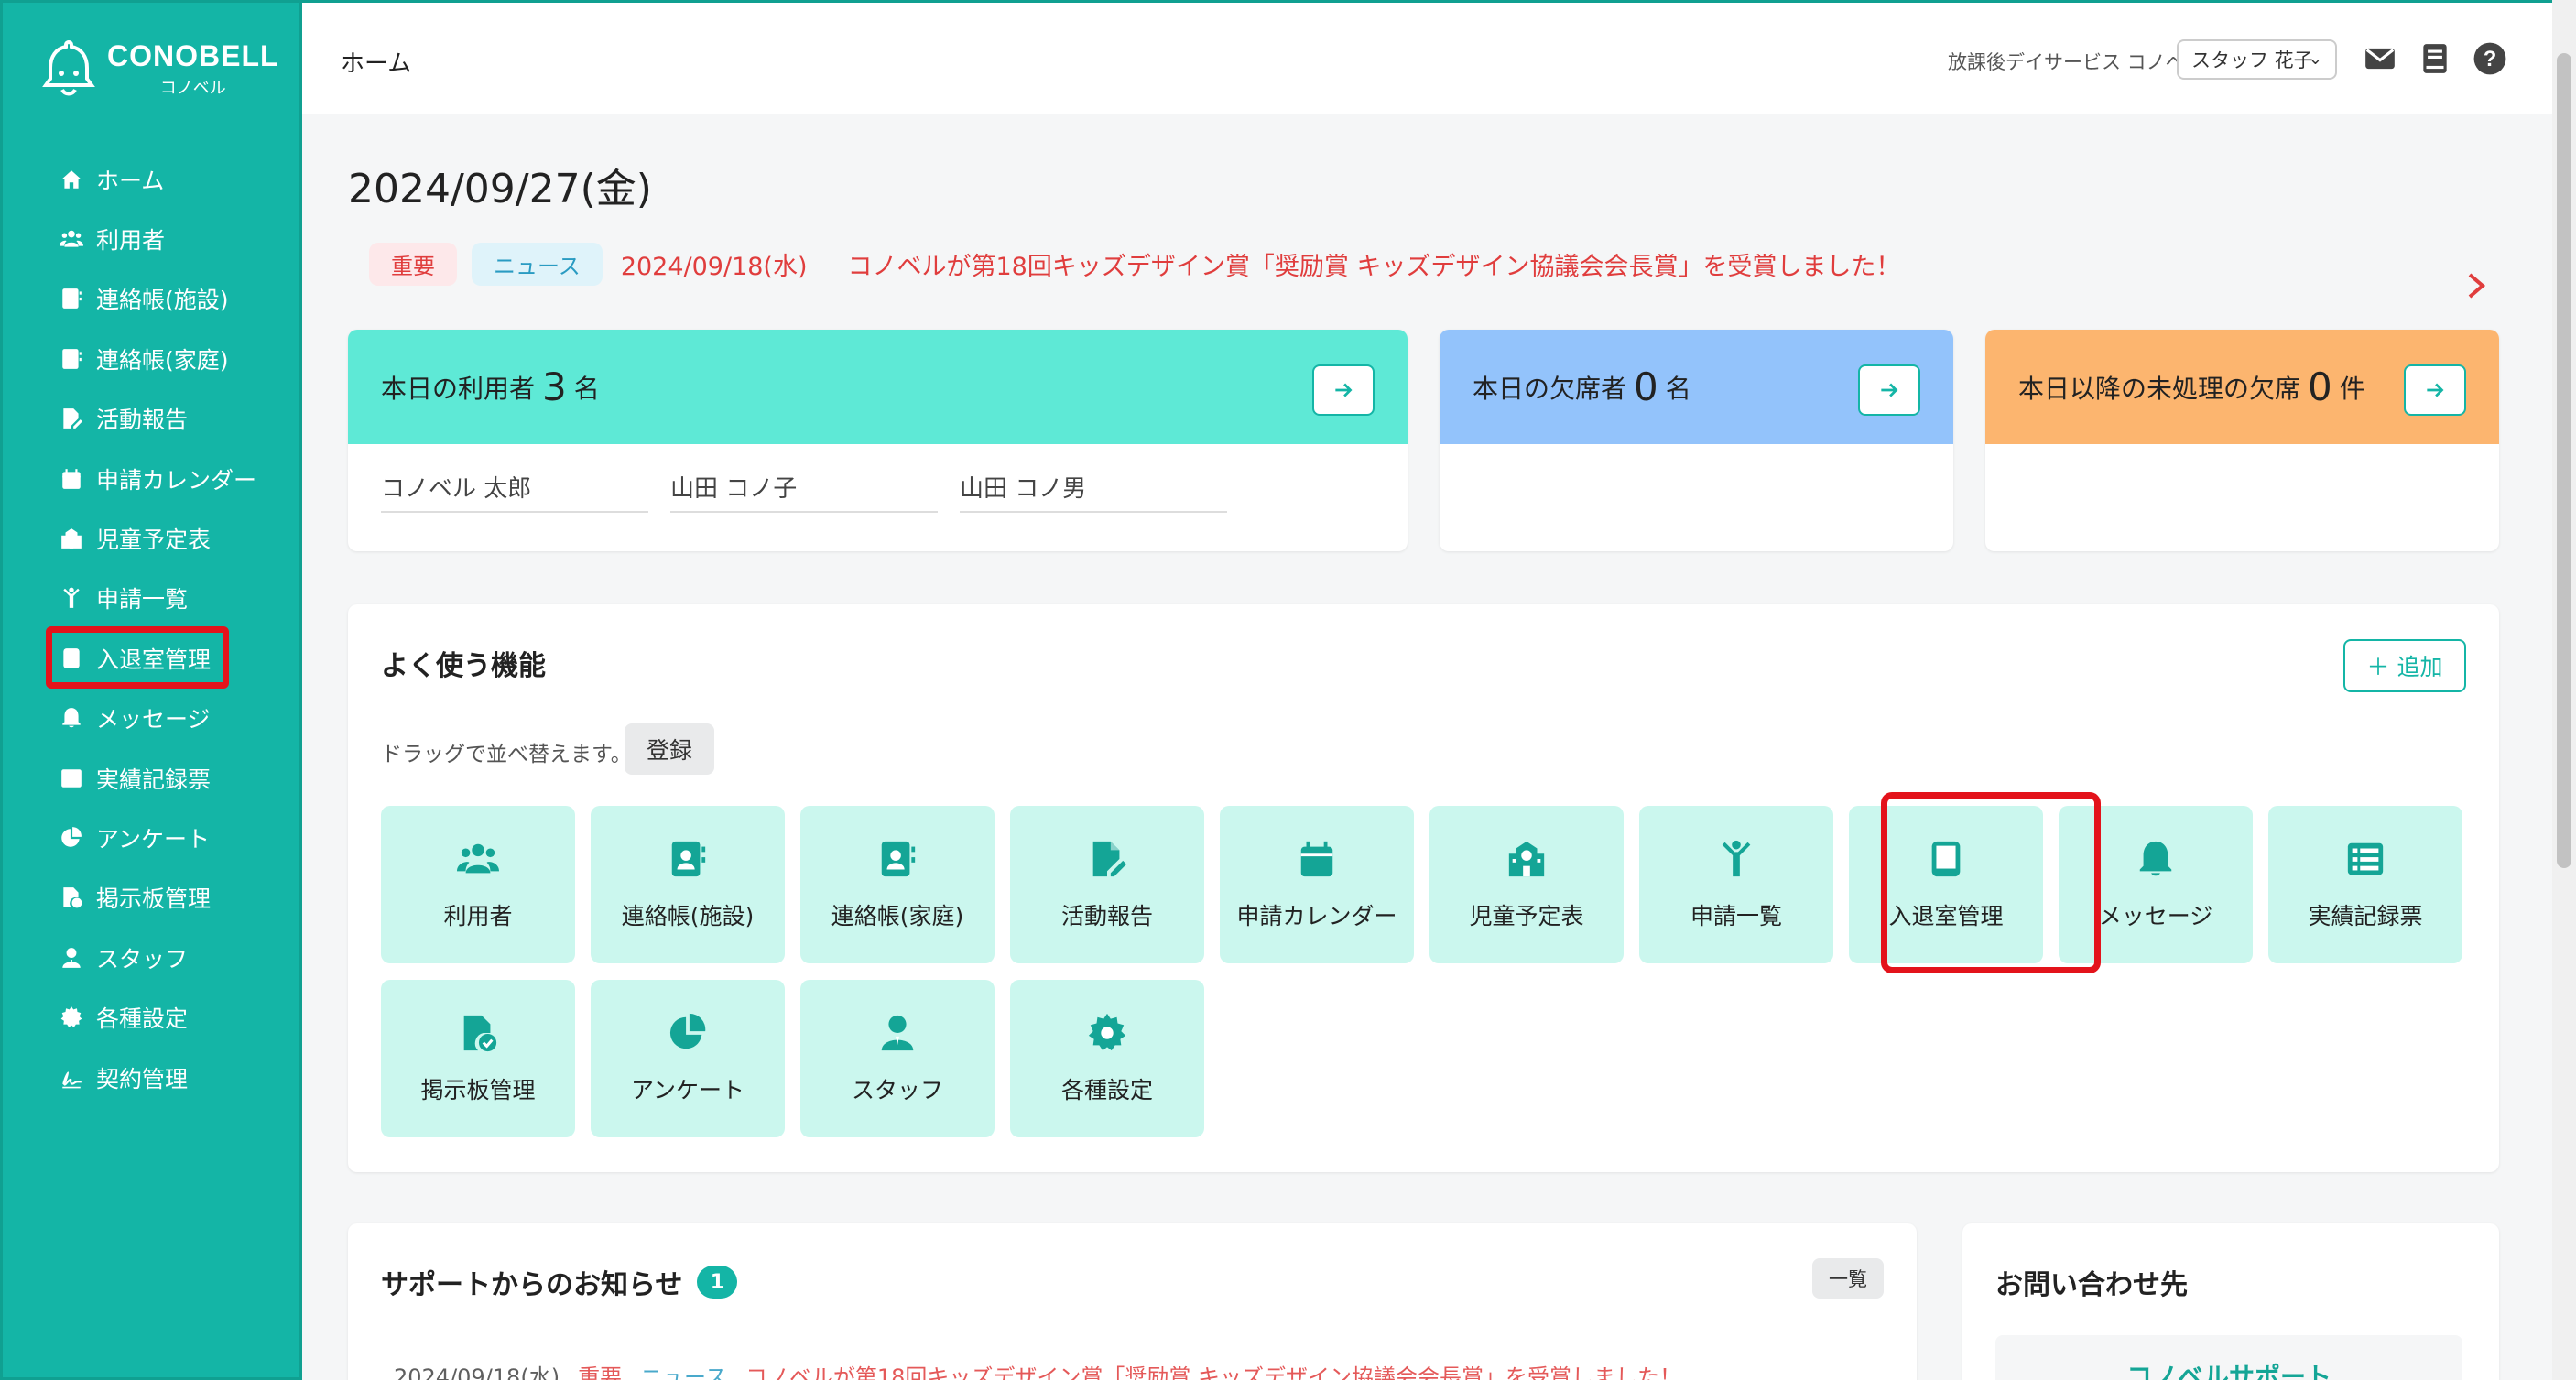 Image resolution: width=2576 pixels, height=1380 pixels. Describe the element at coordinates (151, 778) in the screenshot. I see `sidebar-item-10: 実績記録票` at that location.